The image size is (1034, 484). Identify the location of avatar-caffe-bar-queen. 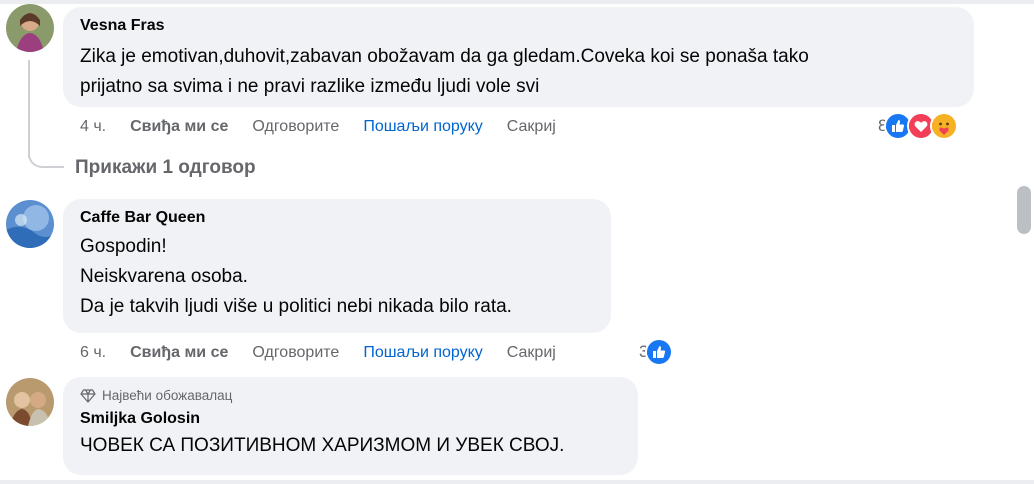
(30, 224).